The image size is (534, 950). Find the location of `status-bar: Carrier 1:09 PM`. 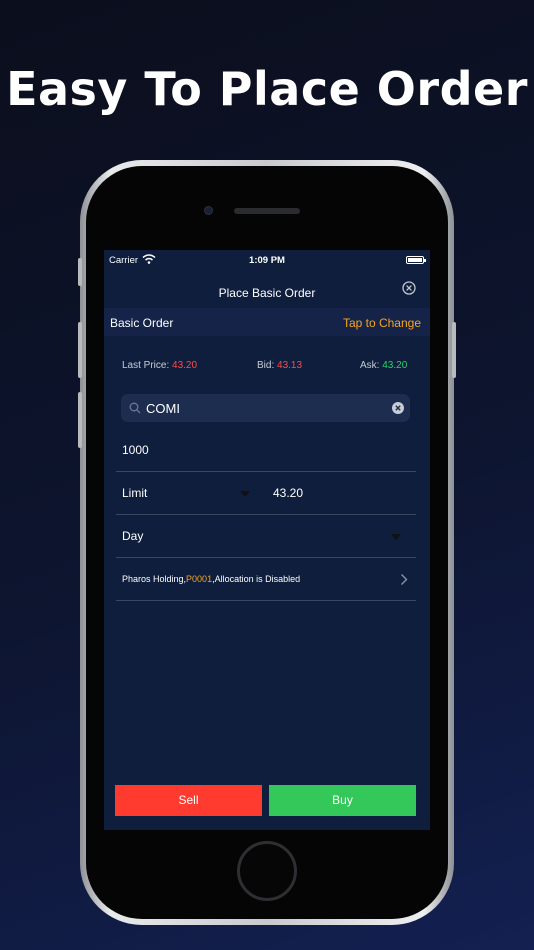

status-bar: Carrier 1:09 PM is located at coordinates (267, 260).